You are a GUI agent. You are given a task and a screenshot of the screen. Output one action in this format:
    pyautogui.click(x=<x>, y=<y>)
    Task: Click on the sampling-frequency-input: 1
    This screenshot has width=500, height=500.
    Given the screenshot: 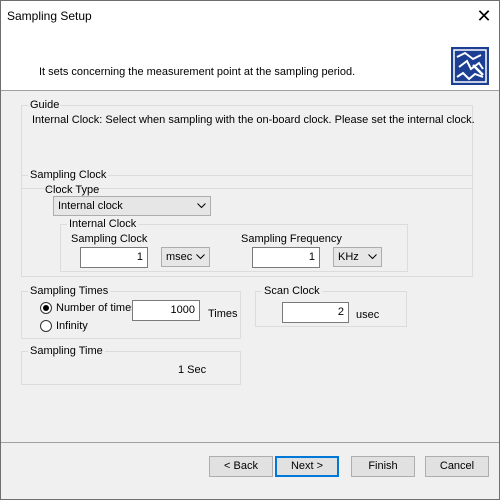 What is the action you would take?
    pyautogui.click(x=286, y=257)
    